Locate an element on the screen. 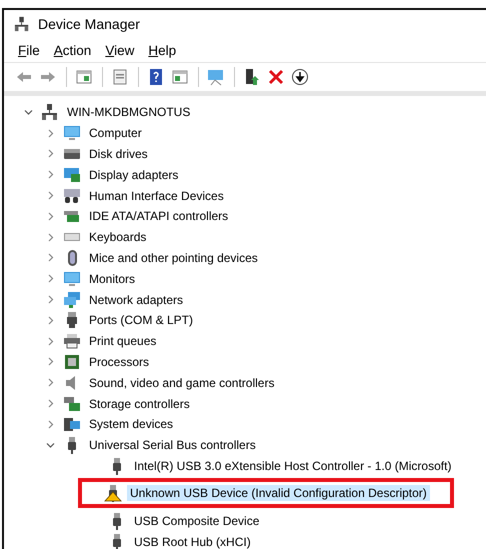 The image size is (486, 549). tree-item: Display adapters is located at coordinates (134, 174).